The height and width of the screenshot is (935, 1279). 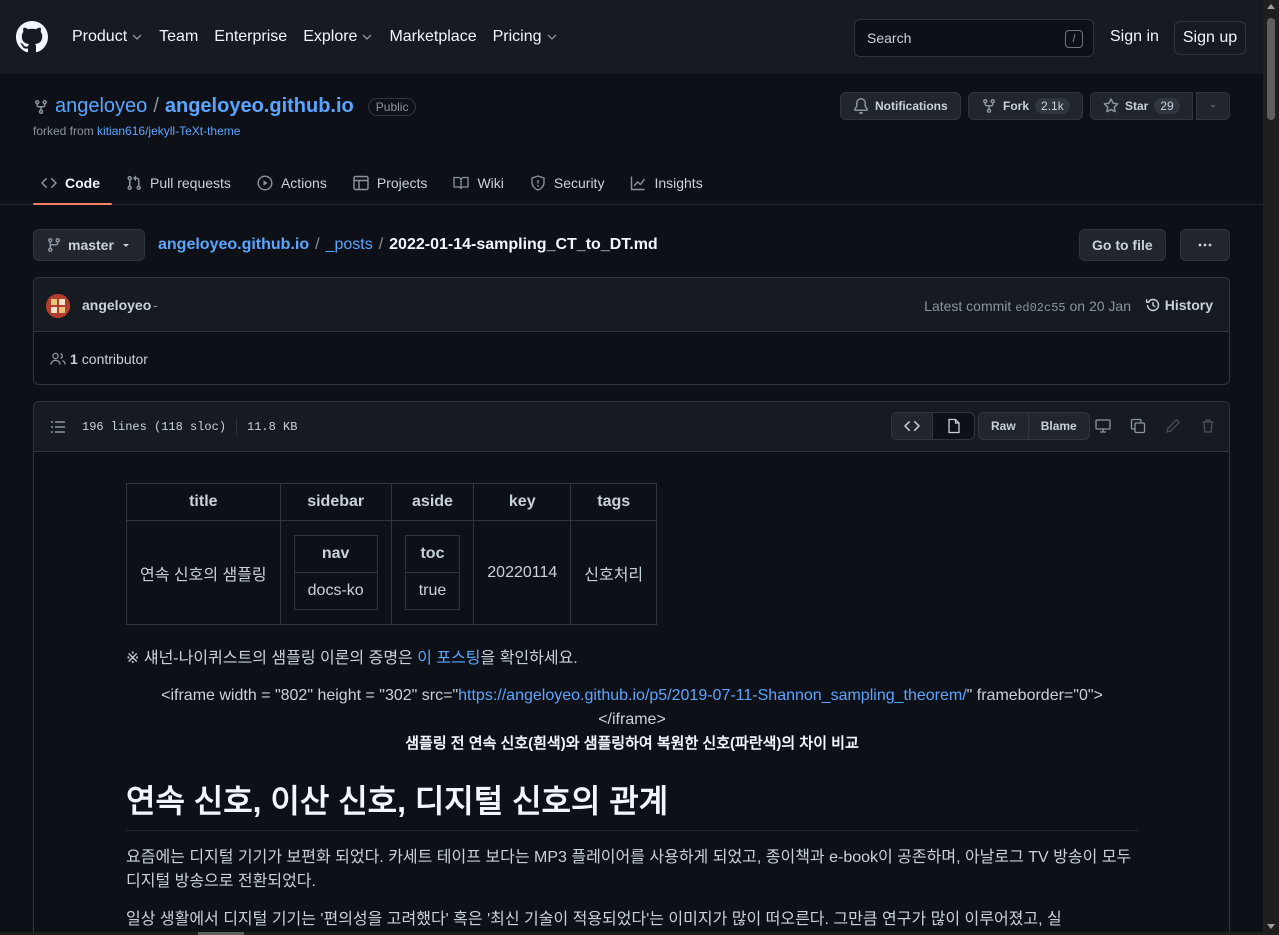 What do you see at coordinates (1141, 106) in the screenshot?
I see `star-button: Star 29` at bounding box center [1141, 106].